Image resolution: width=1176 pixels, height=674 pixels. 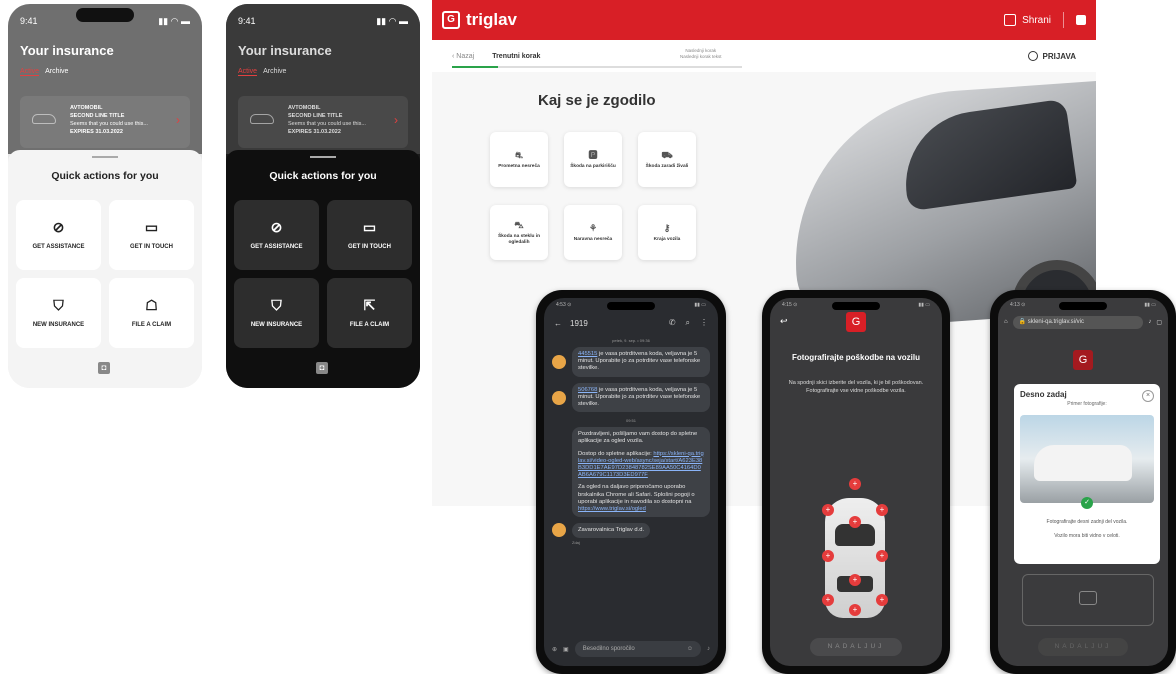 I want to click on modal-instruction: Fotografirajte desni zadnji del vozila., so click(x=1087, y=522).